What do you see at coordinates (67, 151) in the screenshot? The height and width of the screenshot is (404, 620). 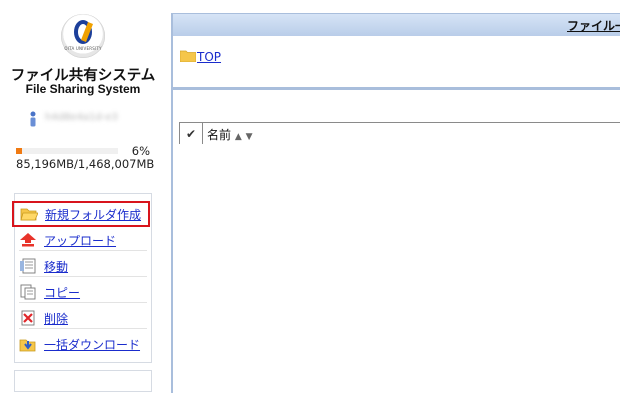 I see `quota-progress-bar` at bounding box center [67, 151].